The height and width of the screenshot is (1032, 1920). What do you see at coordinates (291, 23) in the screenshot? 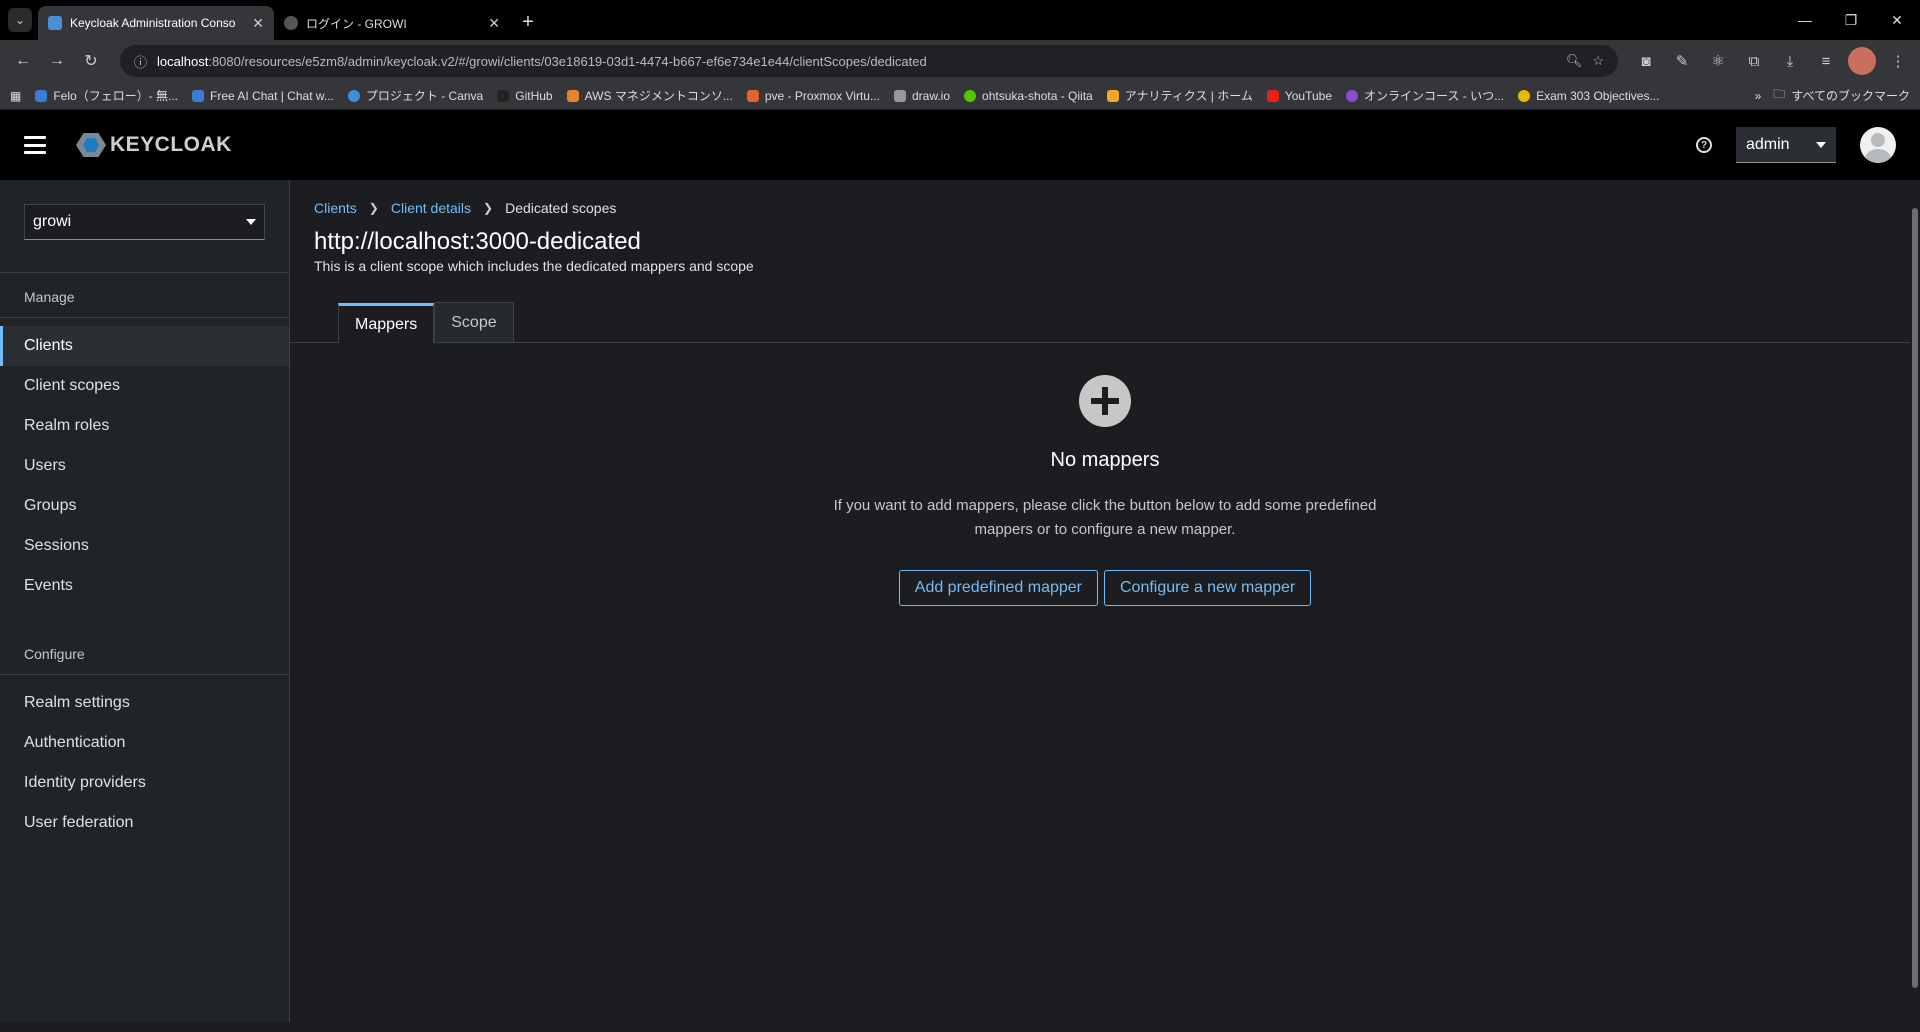
I see `growi-favicon-icon` at bounding box center [291, 23].